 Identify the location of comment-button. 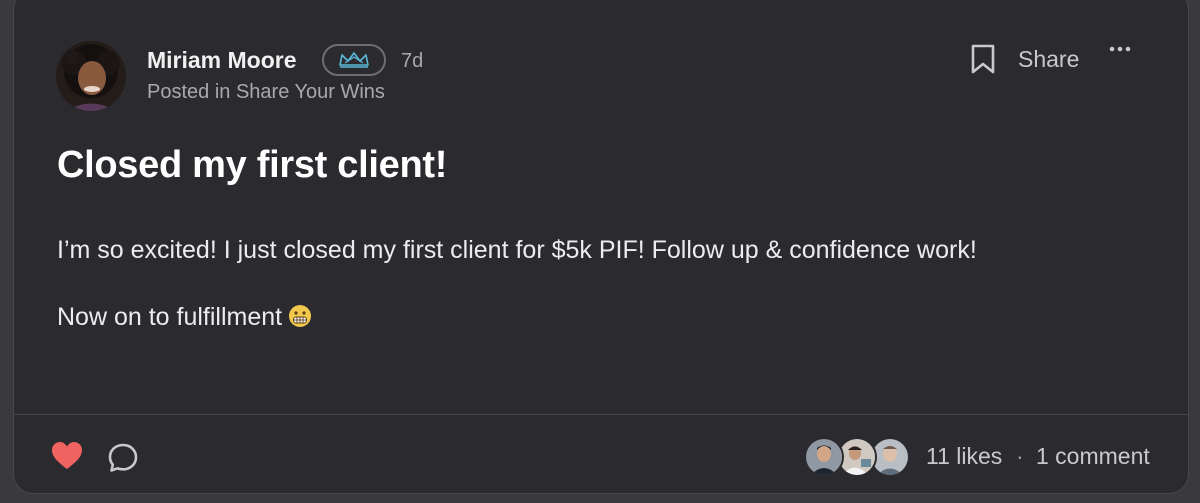
(123, 458).